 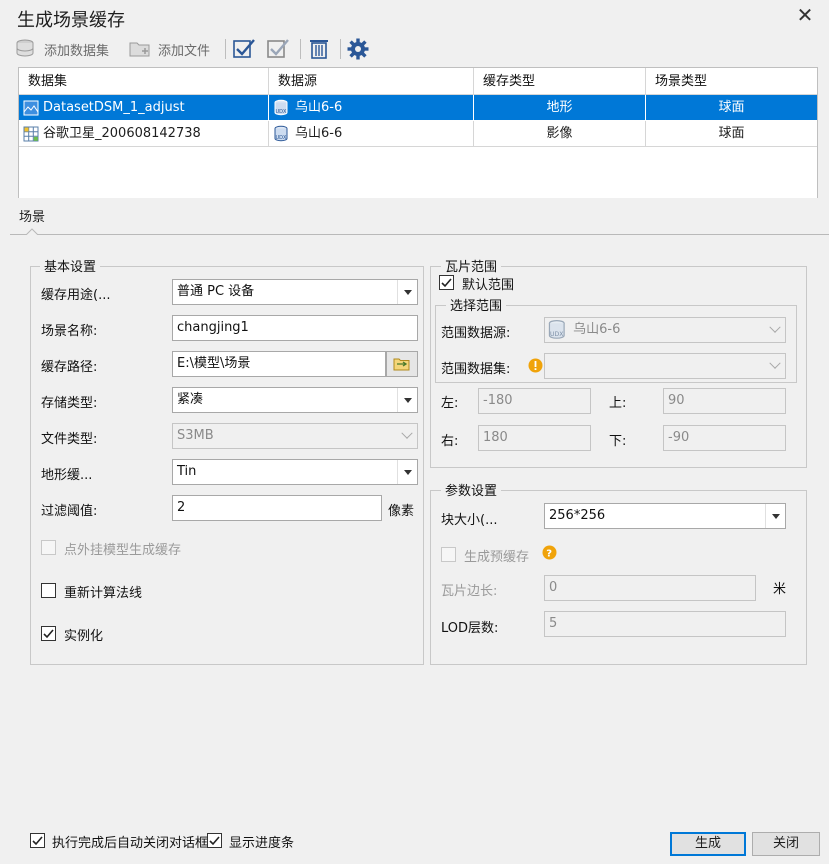 What do you see at coordinates (295, 292) in the screenshot?
I see `cache-use-select: 普通 PC 设备` at bounding box center [295, 292].